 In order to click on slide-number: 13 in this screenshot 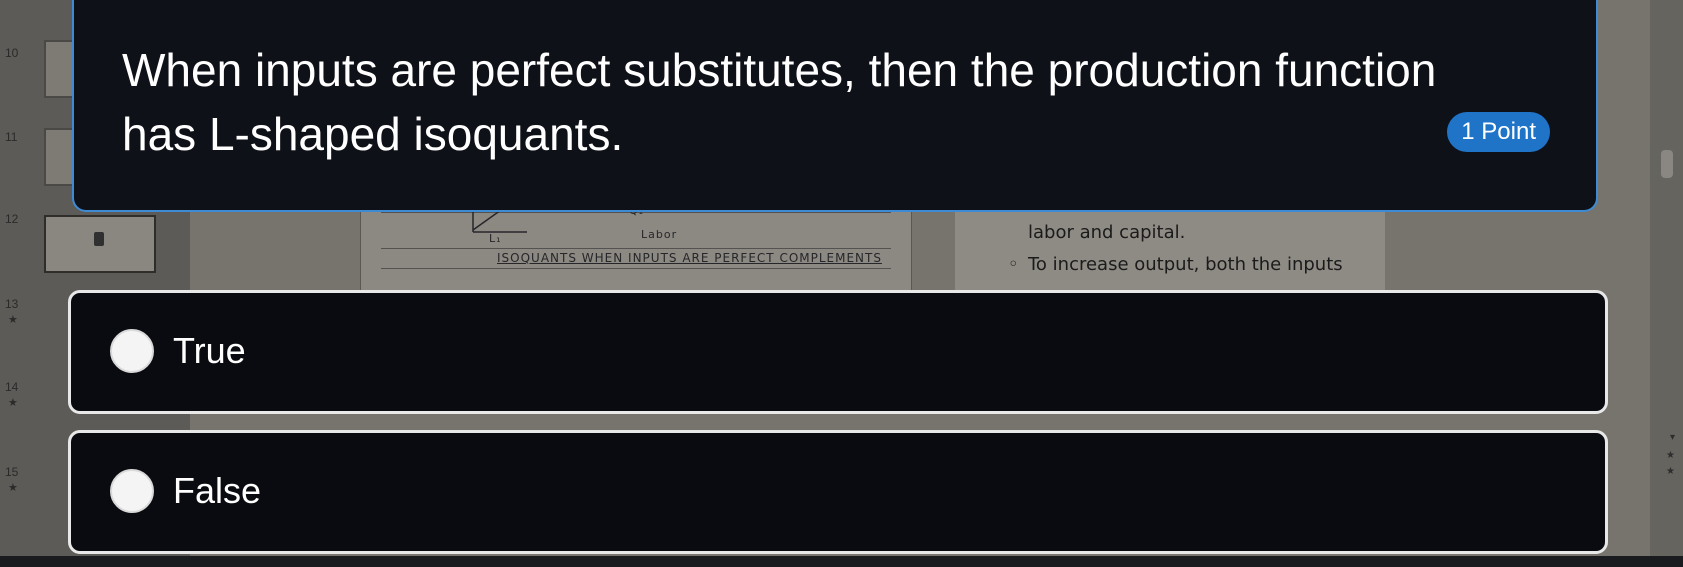, I will do `click(12, 304)`.